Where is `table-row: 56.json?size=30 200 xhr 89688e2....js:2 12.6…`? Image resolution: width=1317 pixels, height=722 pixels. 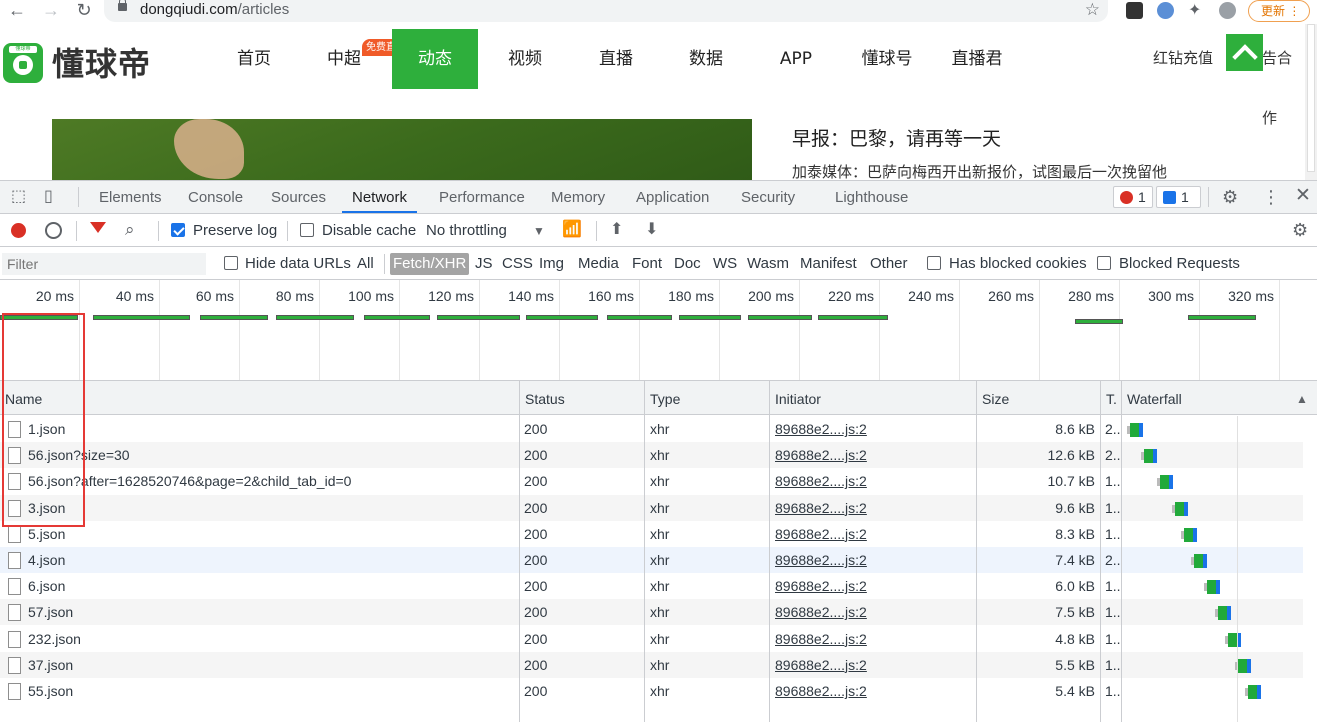 table-row: 56.json?size=30 200 xhr 89688e2....js:2 12.6… is located at coordinates (651, 455).